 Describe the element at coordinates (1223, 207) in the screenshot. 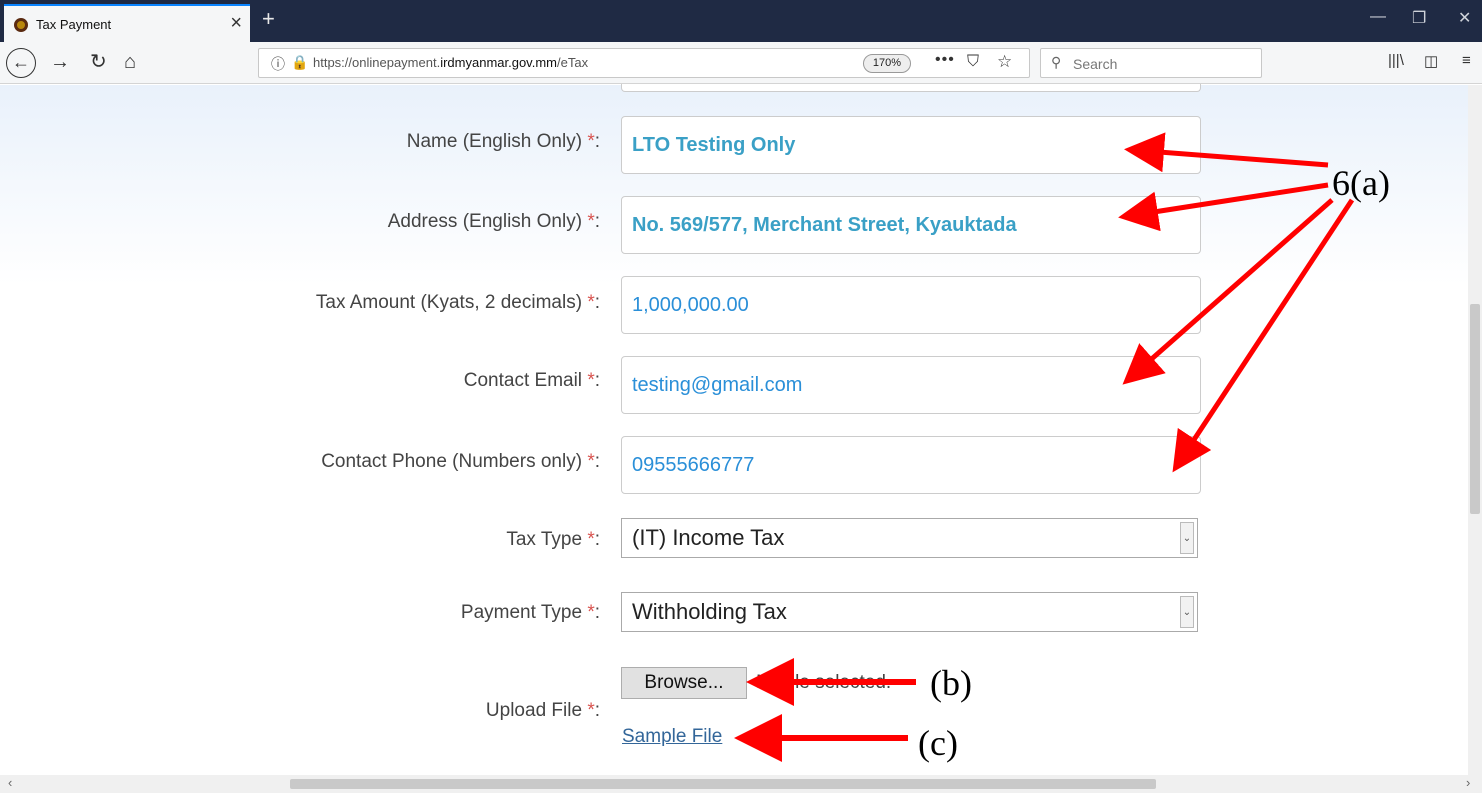

I see `arrow-to-address` at that location.